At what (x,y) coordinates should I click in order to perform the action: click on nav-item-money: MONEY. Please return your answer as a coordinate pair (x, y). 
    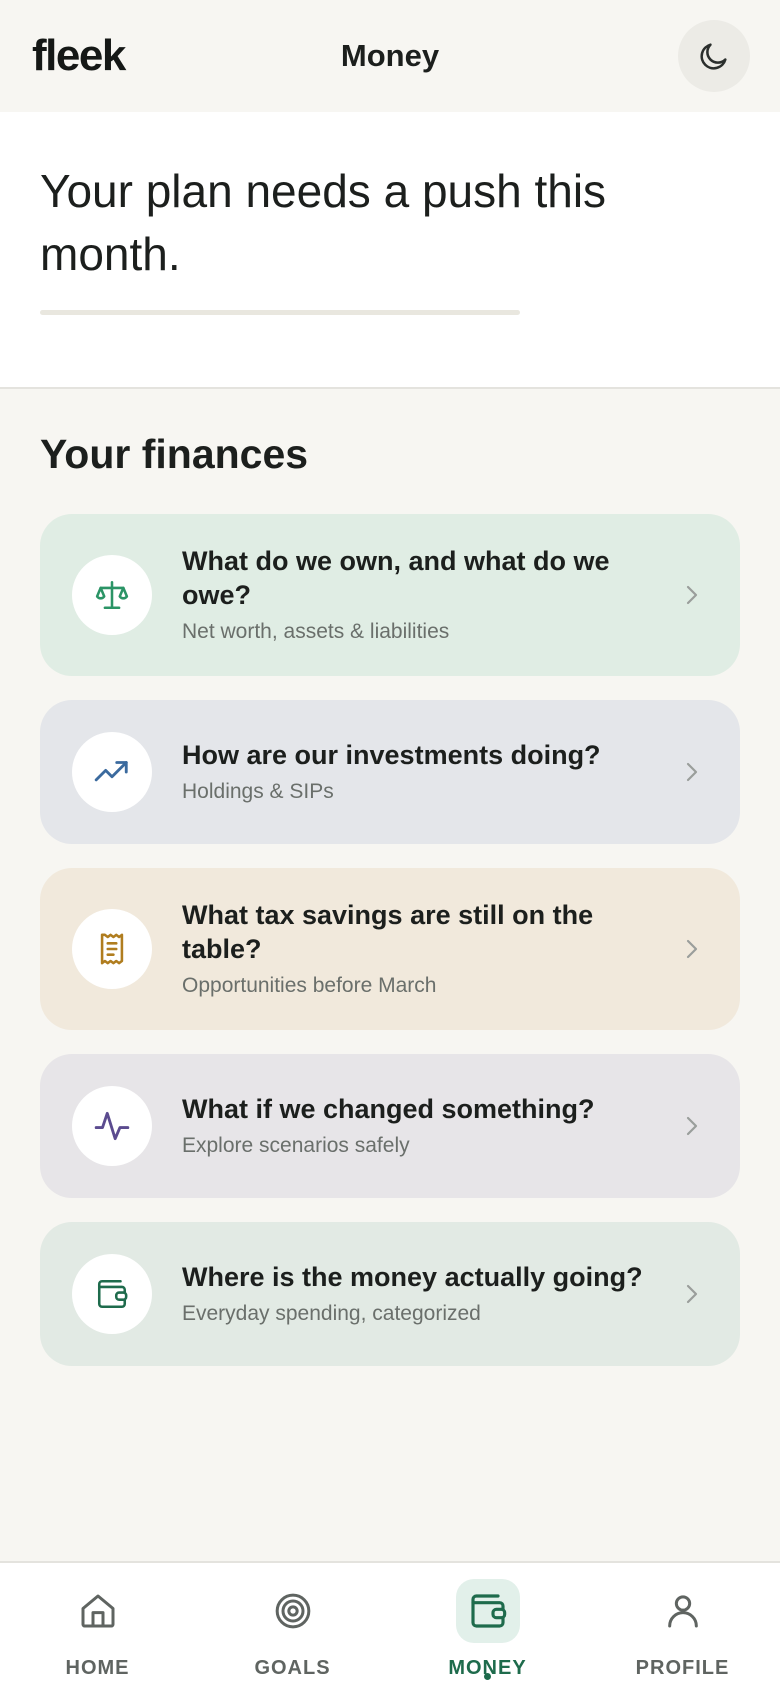
    Looking at the image, I should click on (487, 1625).